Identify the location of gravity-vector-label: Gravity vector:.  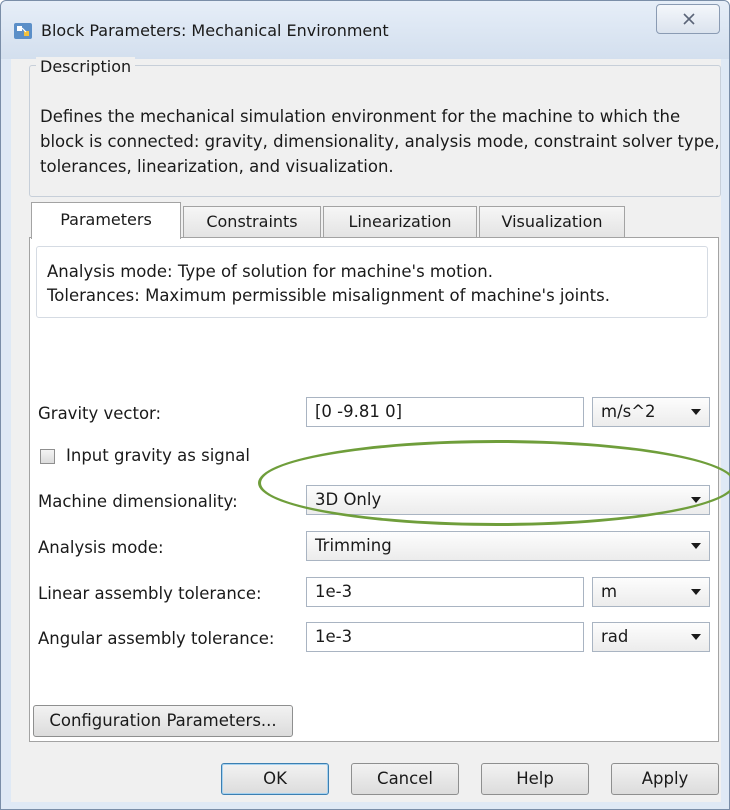
(100, 413).